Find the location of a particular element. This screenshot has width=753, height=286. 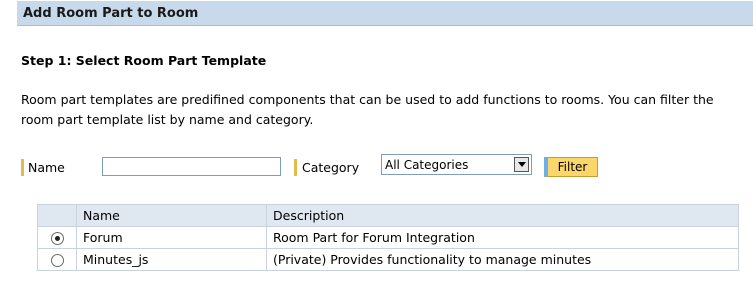

chevron-down-icon is located at coordinates (521, 164).